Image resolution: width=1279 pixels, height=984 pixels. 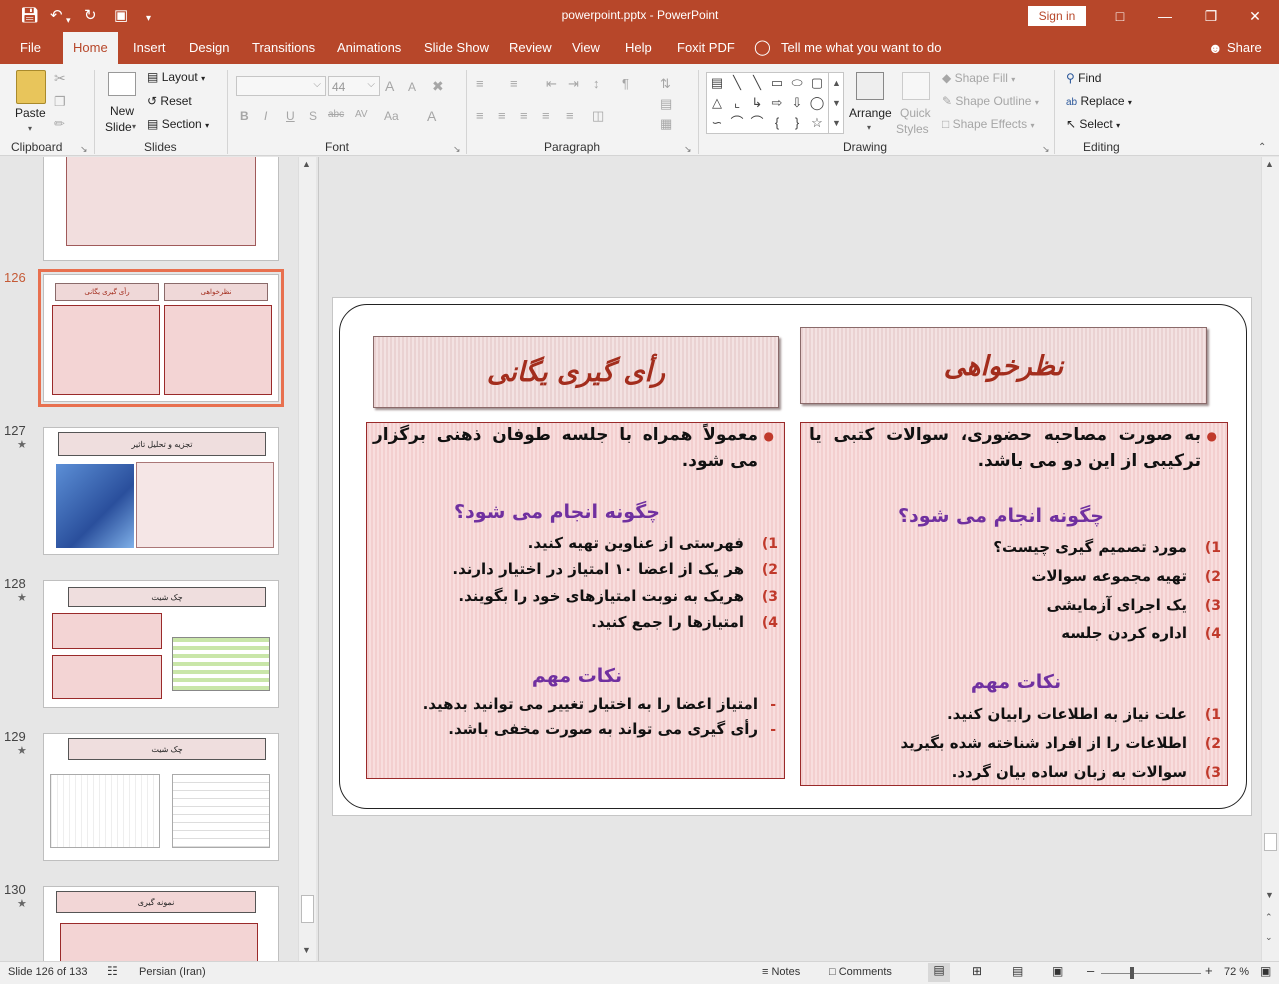 What do you see at coordinates (1255, 16) in the screenshot?
I see `close-icon: ✕` at bounding box center [1255, 16].